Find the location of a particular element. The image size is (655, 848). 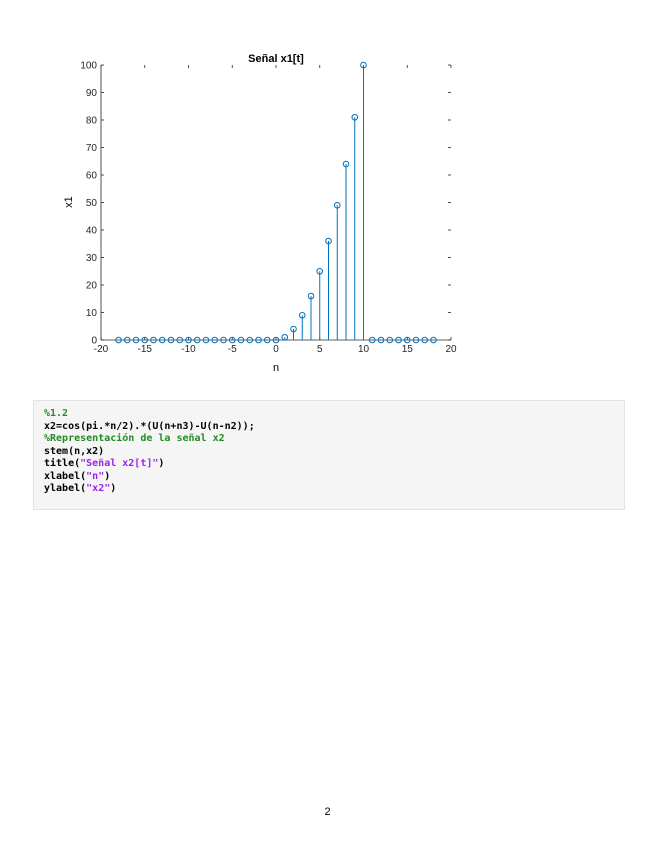

x-tick-label: 15 is located at coordinates (408, 349).